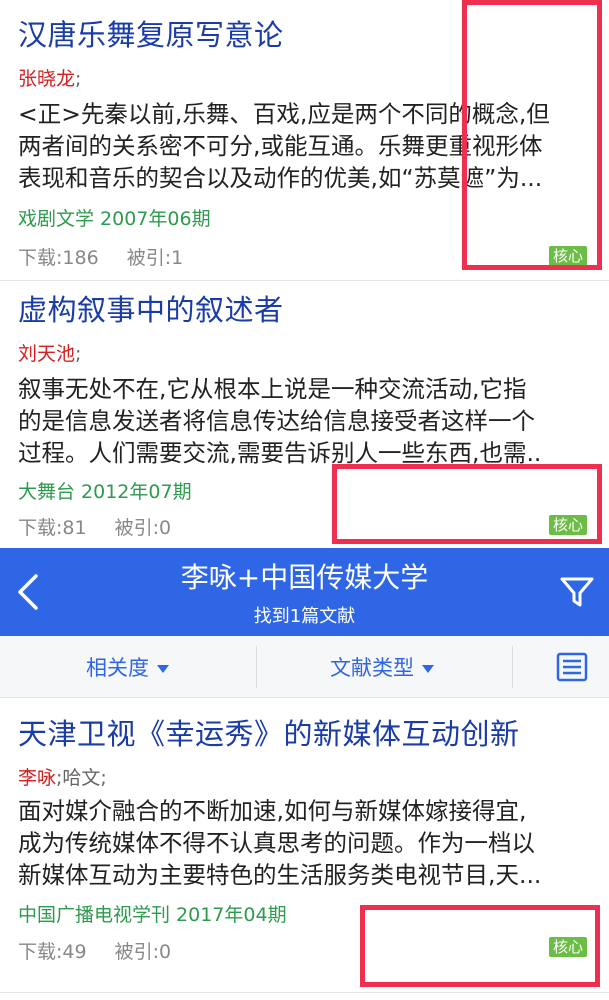  I want to click on article-title: 天津卫视《幸运秀》的新媒体互动创新, so click(269, 732).